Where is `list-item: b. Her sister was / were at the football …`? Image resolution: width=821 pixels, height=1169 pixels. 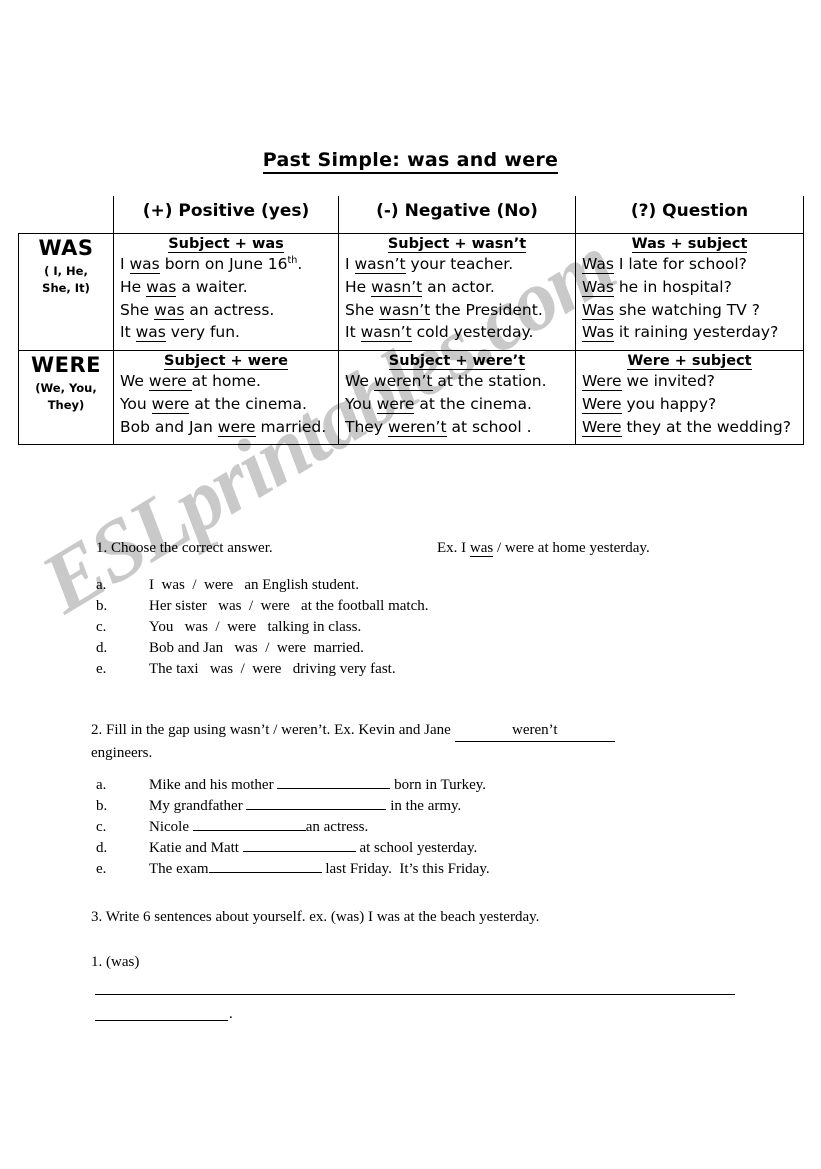
list-item: b. Her sister was / were at the football … is located at coordinates (262, 606).